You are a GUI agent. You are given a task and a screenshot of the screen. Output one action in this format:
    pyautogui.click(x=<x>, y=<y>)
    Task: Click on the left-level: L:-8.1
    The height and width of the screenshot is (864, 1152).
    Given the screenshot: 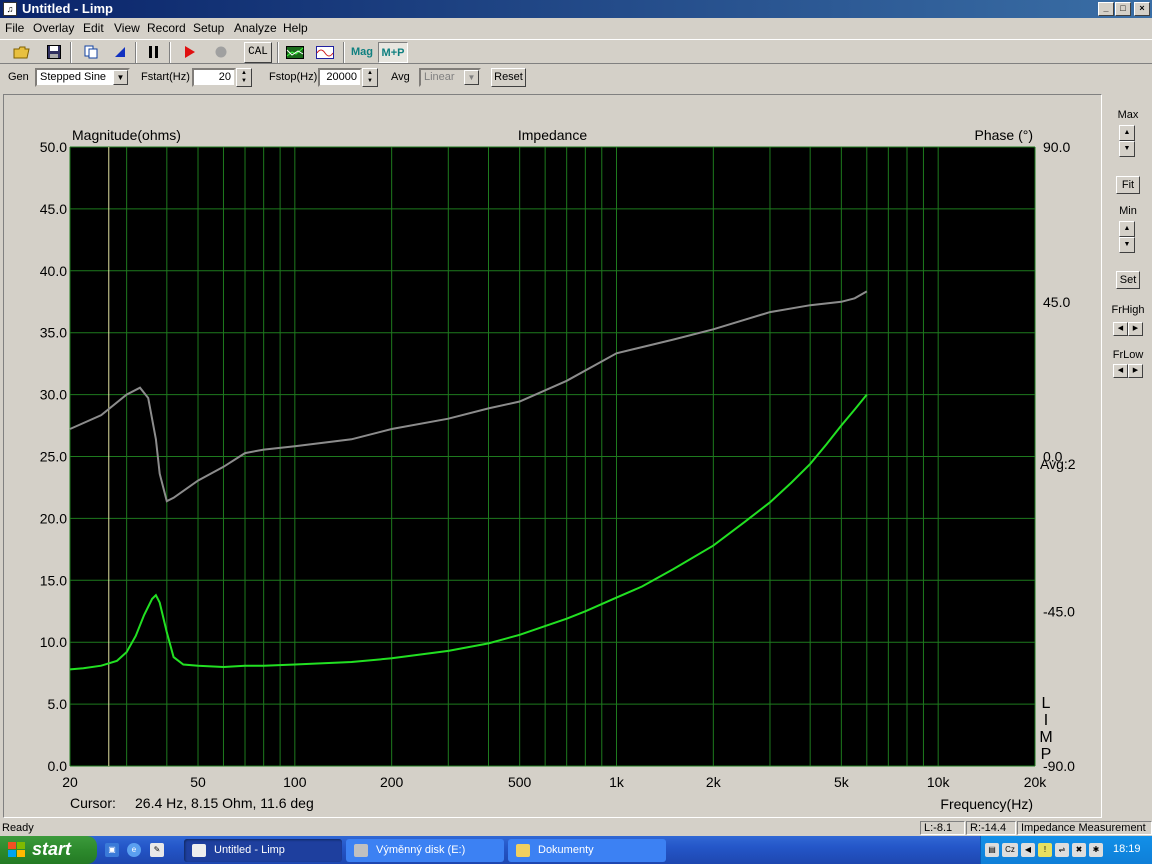 What is the action you would take?
    pyautogui.click(x=942, y=828)
    